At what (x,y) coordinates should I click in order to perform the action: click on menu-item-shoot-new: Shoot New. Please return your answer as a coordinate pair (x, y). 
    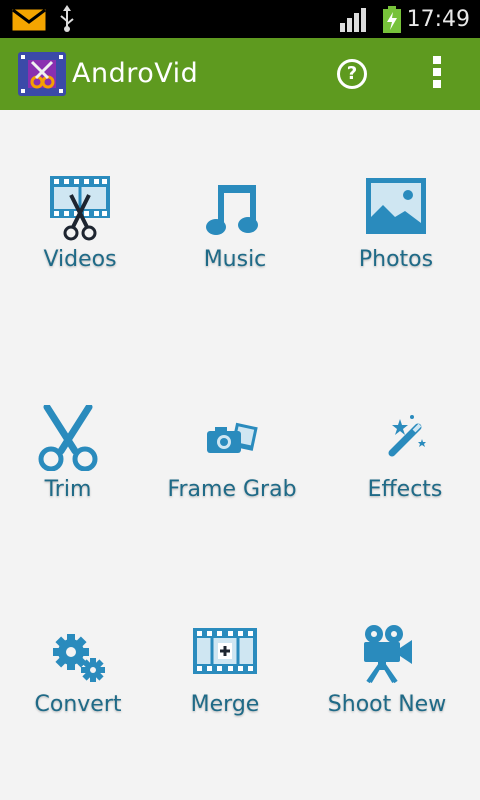
    Looking at the image, I should click on (387, 690).